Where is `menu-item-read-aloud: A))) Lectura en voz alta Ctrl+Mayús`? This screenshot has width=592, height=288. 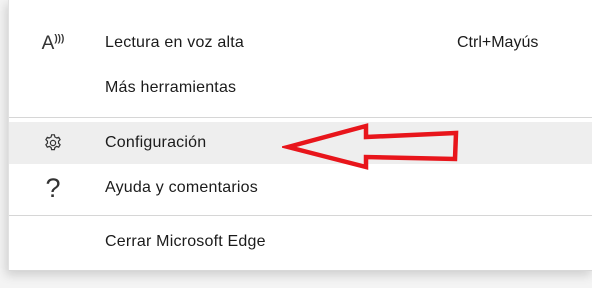
menu-item-read-aloud: A))) Lectura en voz alta Ctrl+Mayús is located at coordinates (300, 43).